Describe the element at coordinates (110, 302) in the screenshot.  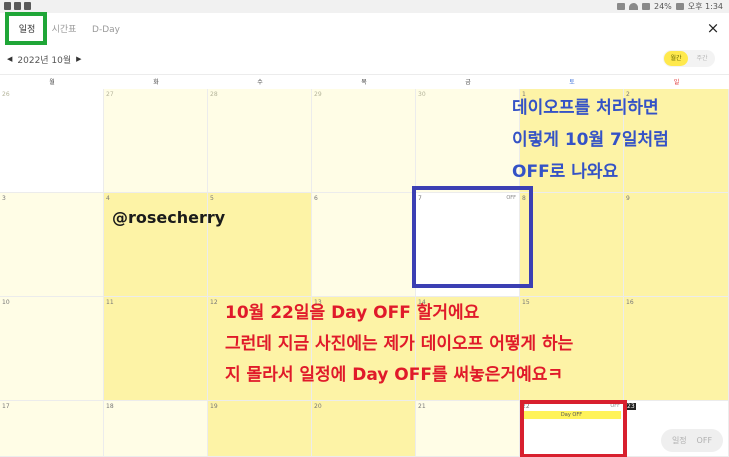
I see `day-number: 11` at that location.